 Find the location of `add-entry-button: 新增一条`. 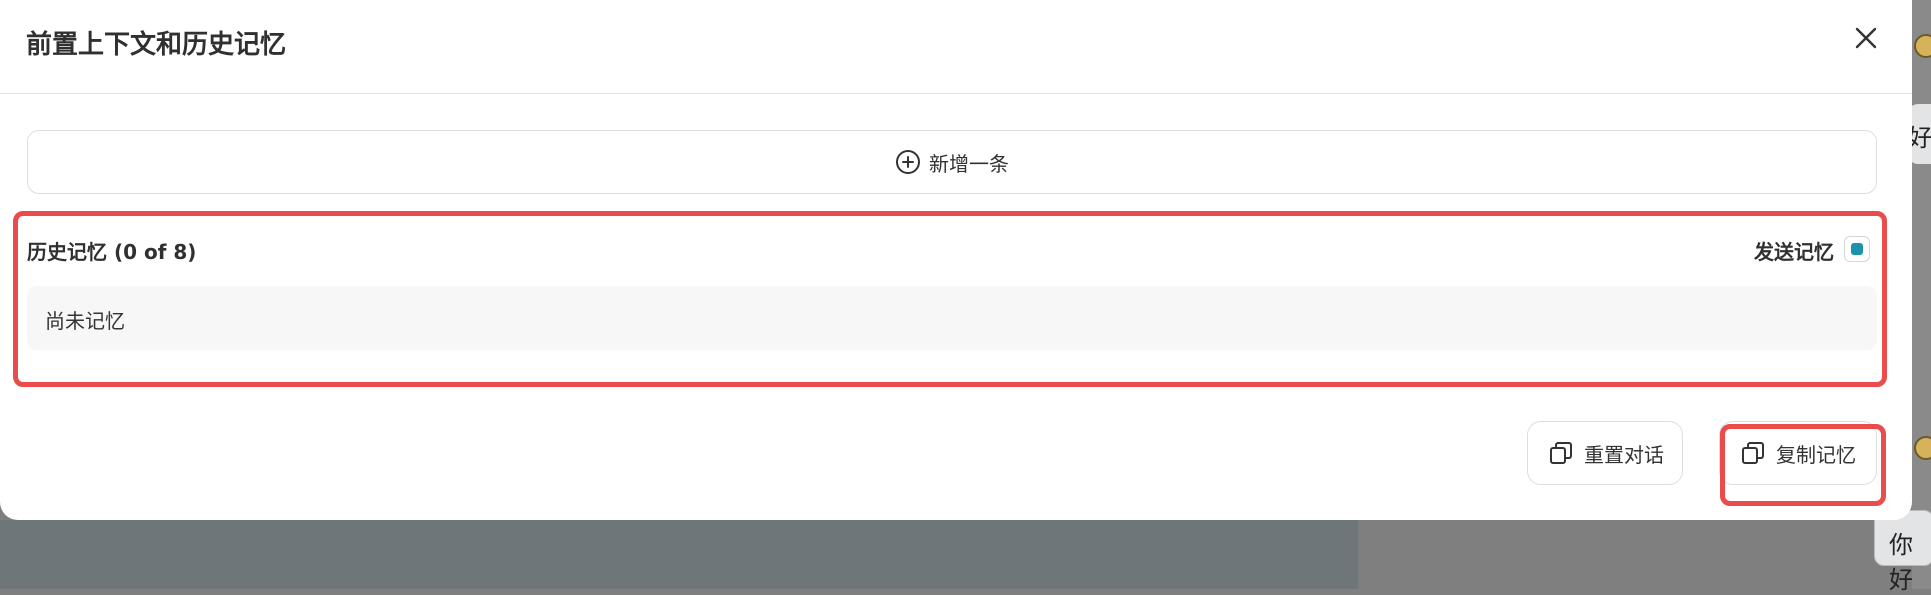

add-entry-button: 新增一条 is located at coordinates (952, 162).